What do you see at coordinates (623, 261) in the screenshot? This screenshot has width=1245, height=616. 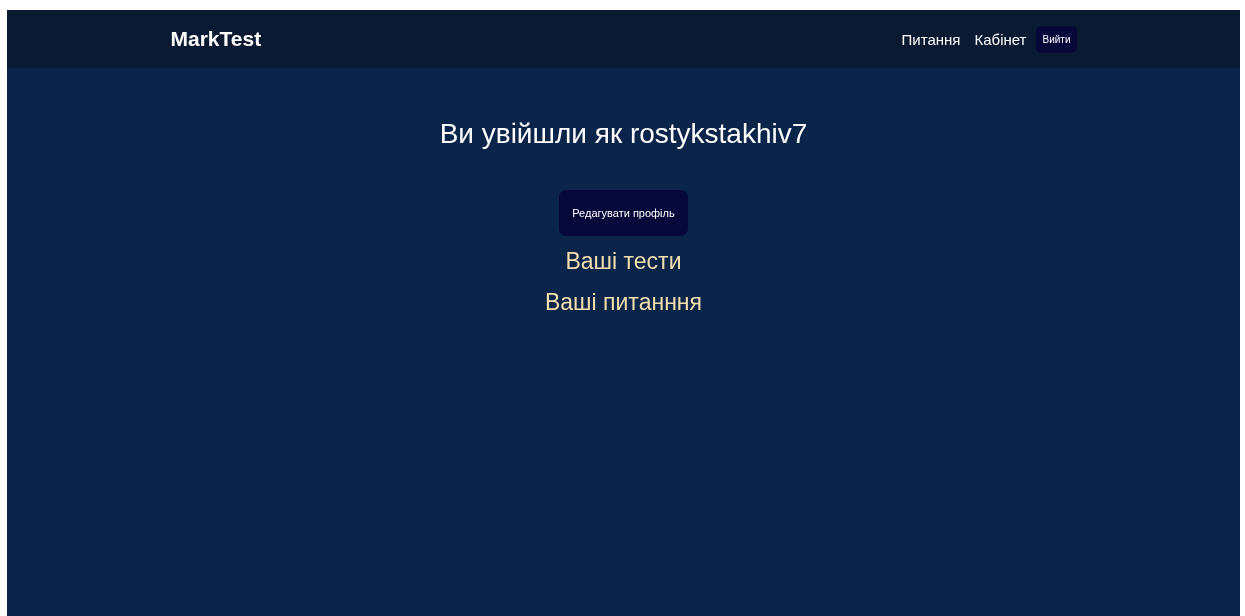 I see `section-link: Ваші тести` at bounding box center [623, 261].